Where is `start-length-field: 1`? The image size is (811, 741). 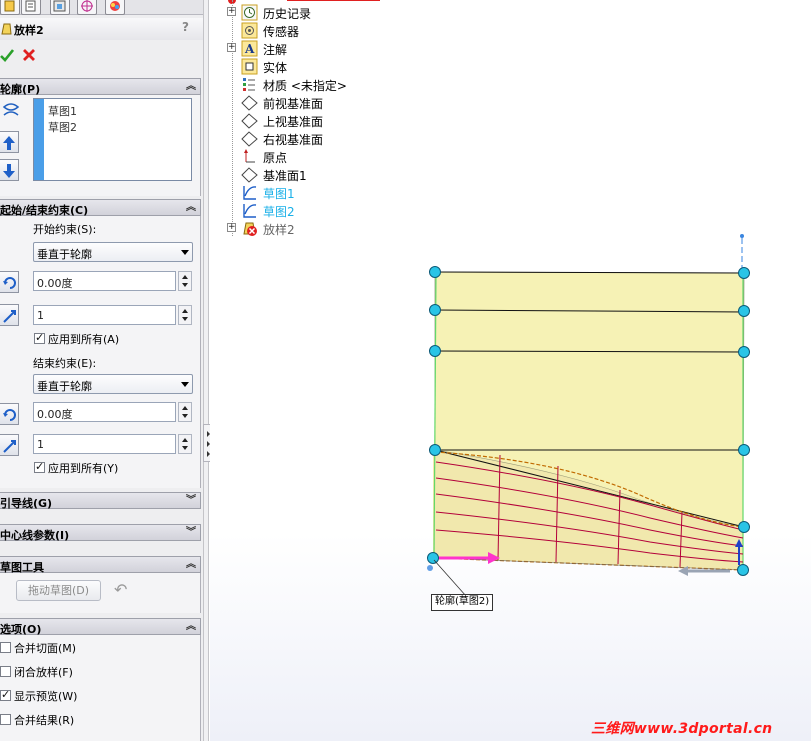 start-length-field: 1 is located at coordinates (104, 315).